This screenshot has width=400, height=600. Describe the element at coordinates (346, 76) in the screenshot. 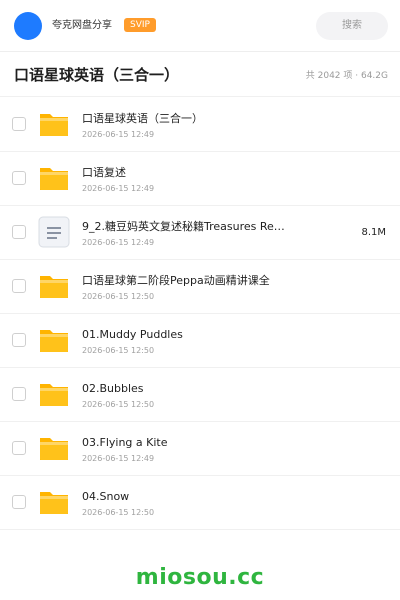

I see `folder-meta: 共 2042 项 · 64.2G` at that location.